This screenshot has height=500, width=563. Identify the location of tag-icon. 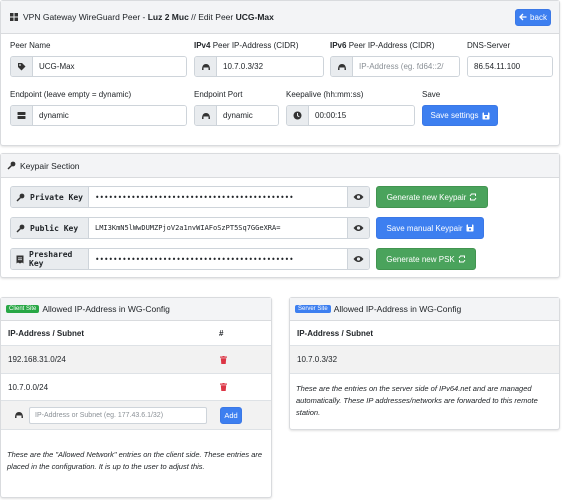
(22, 66).